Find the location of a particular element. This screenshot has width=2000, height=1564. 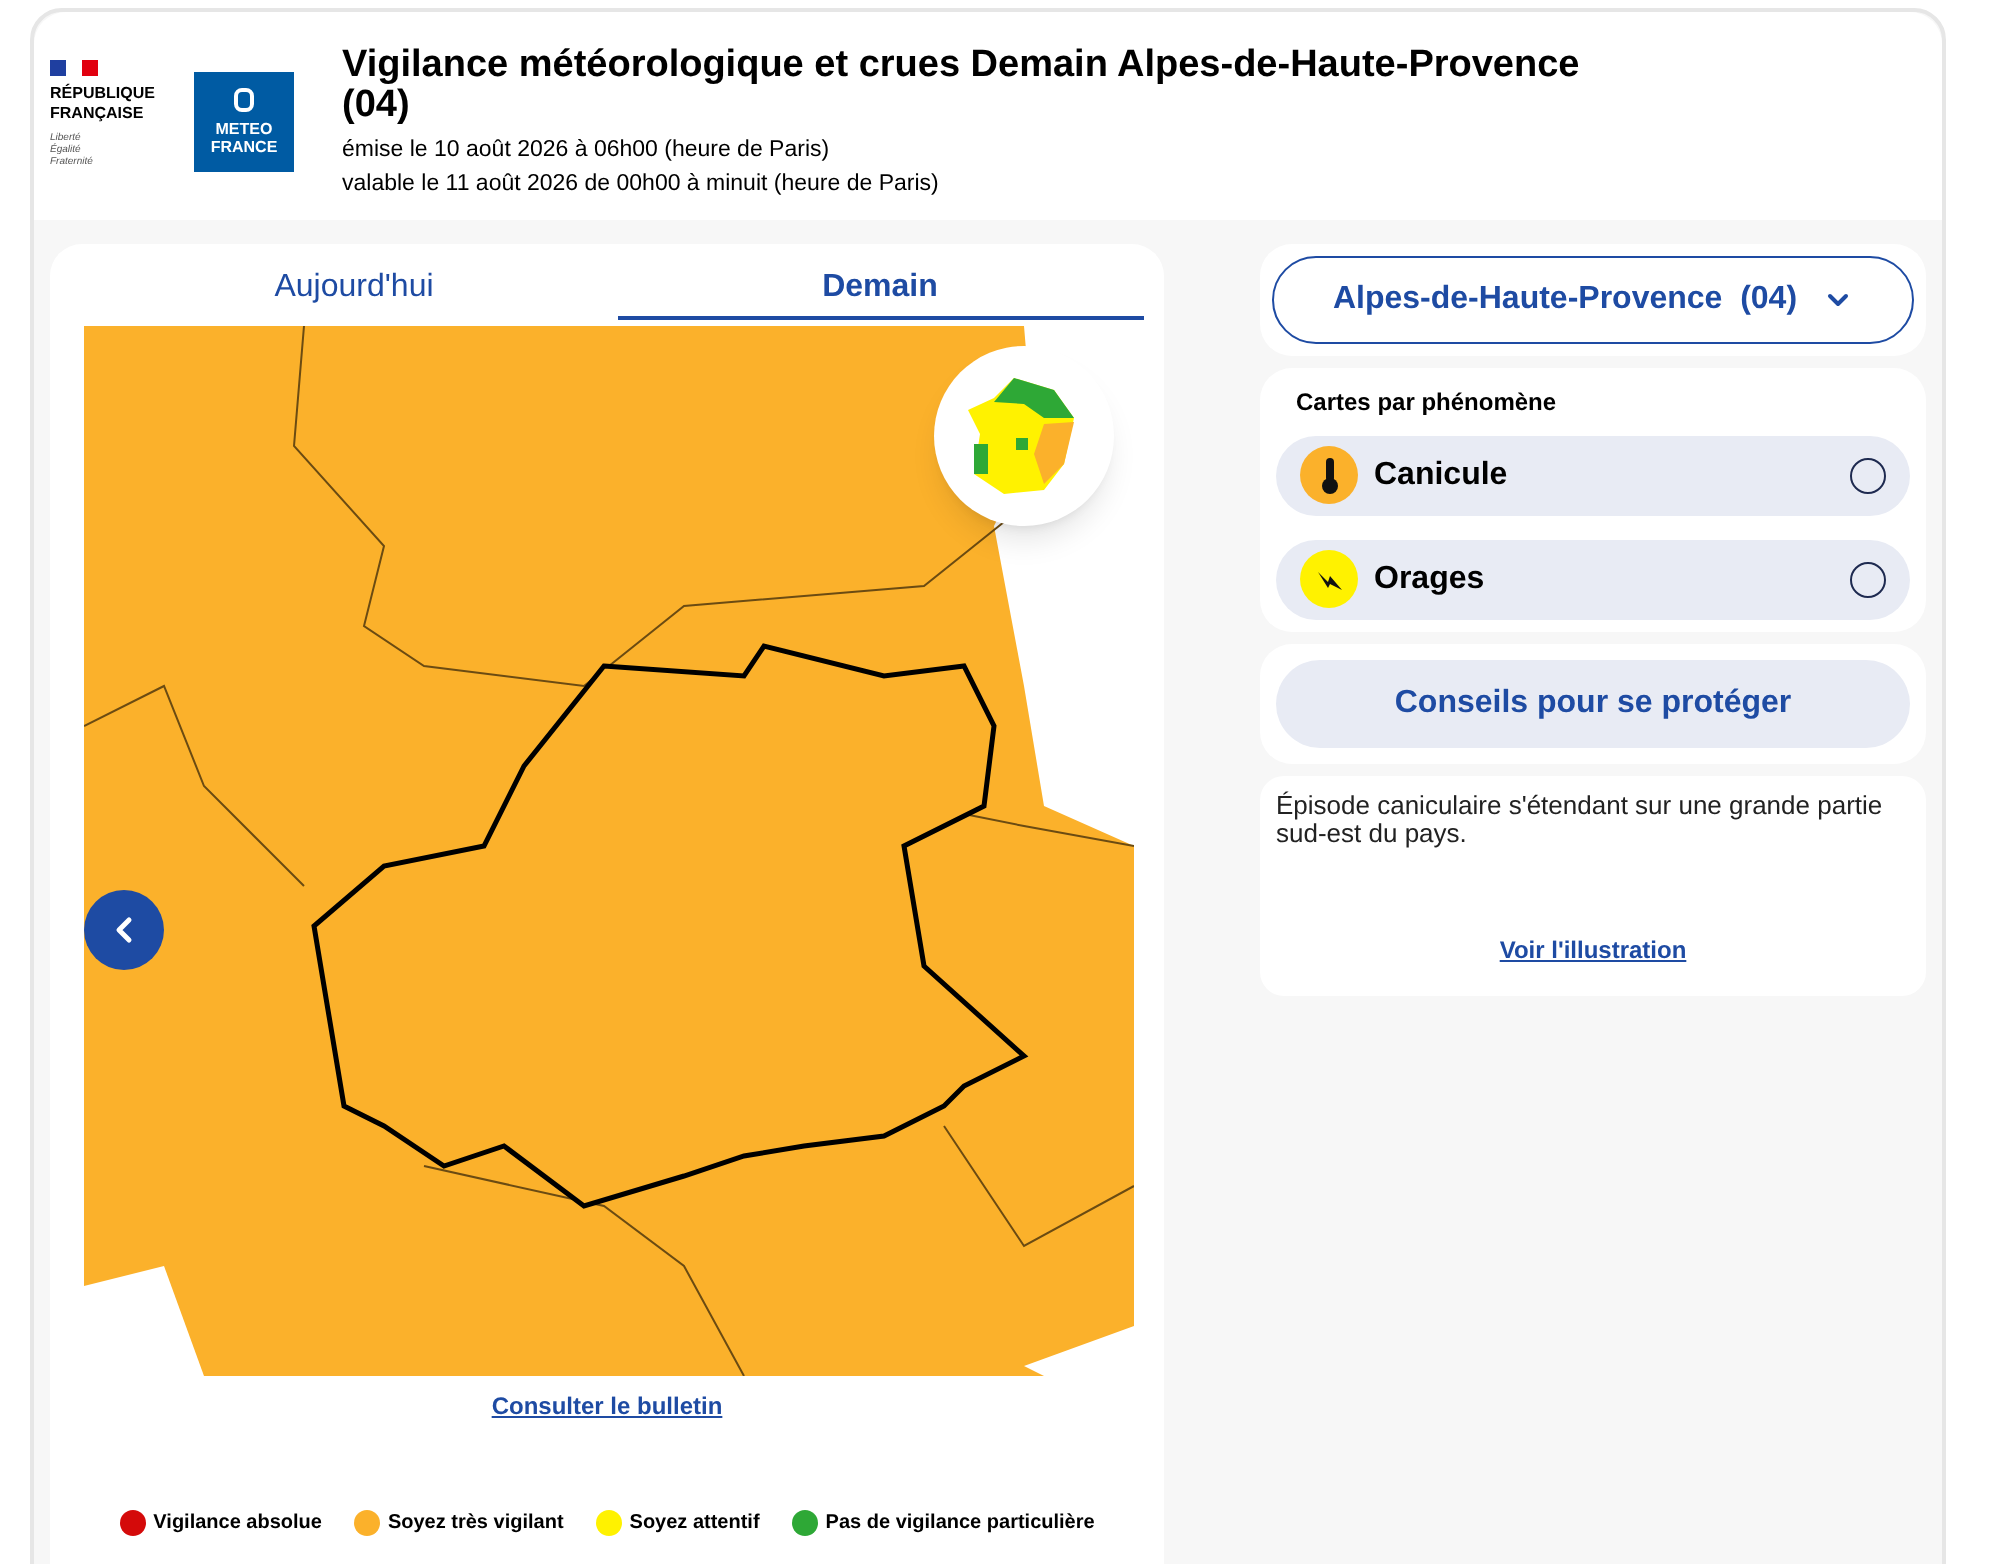

logo-title: RÉPUBLIQUE FRANÇAISE is located at coordinates (103, 104).